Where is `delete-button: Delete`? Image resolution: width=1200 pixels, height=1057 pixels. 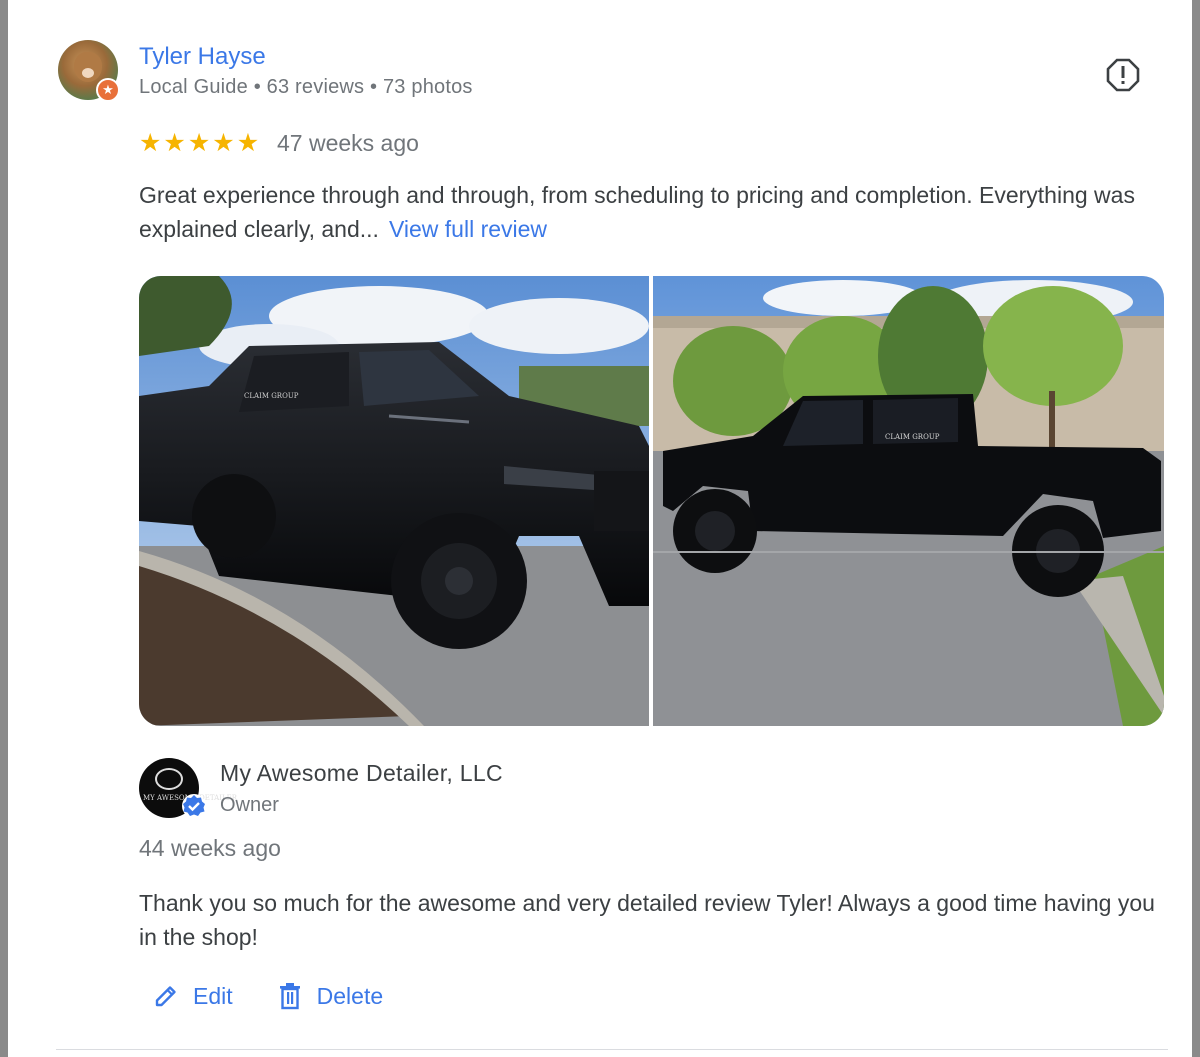 delete-button: Delete is located at coordinates (330, 996).